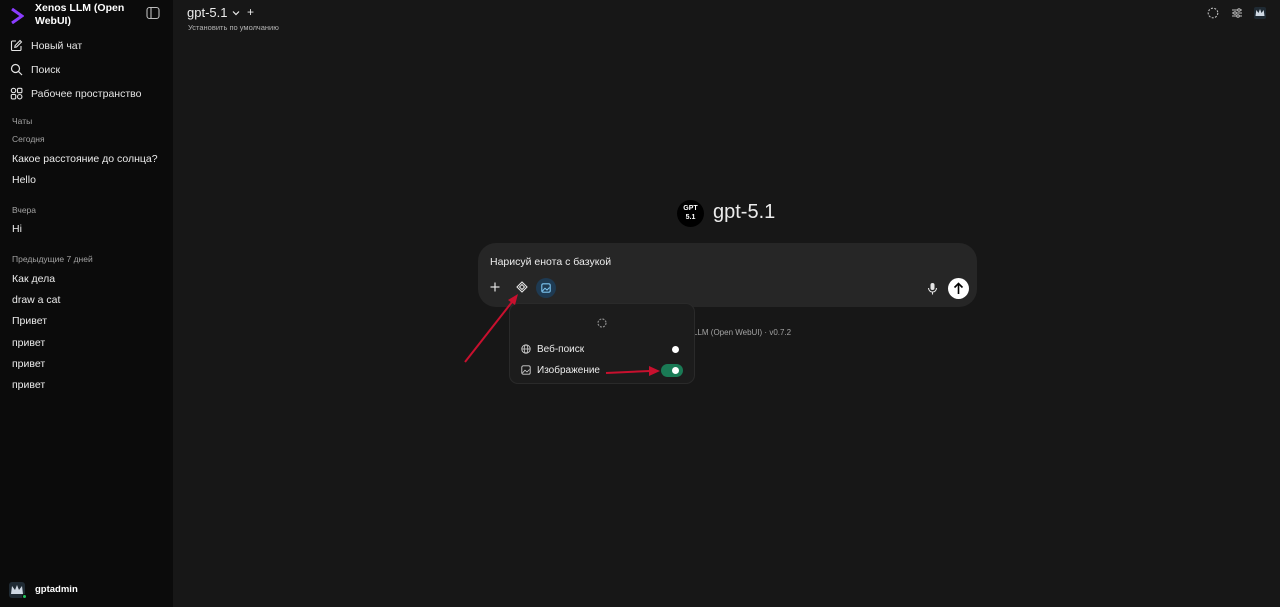 The width and height of the screenshot is (1280, 607). Describe the element at coordinates (87, 159) in the screenshot. I see `chat-item: Какое расстояние до солнца?` at that location.